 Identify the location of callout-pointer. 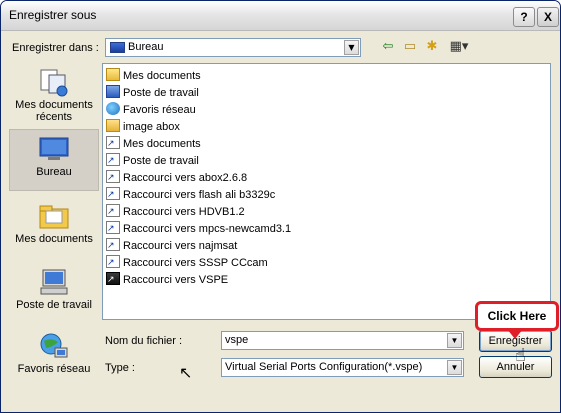
(515, 334).